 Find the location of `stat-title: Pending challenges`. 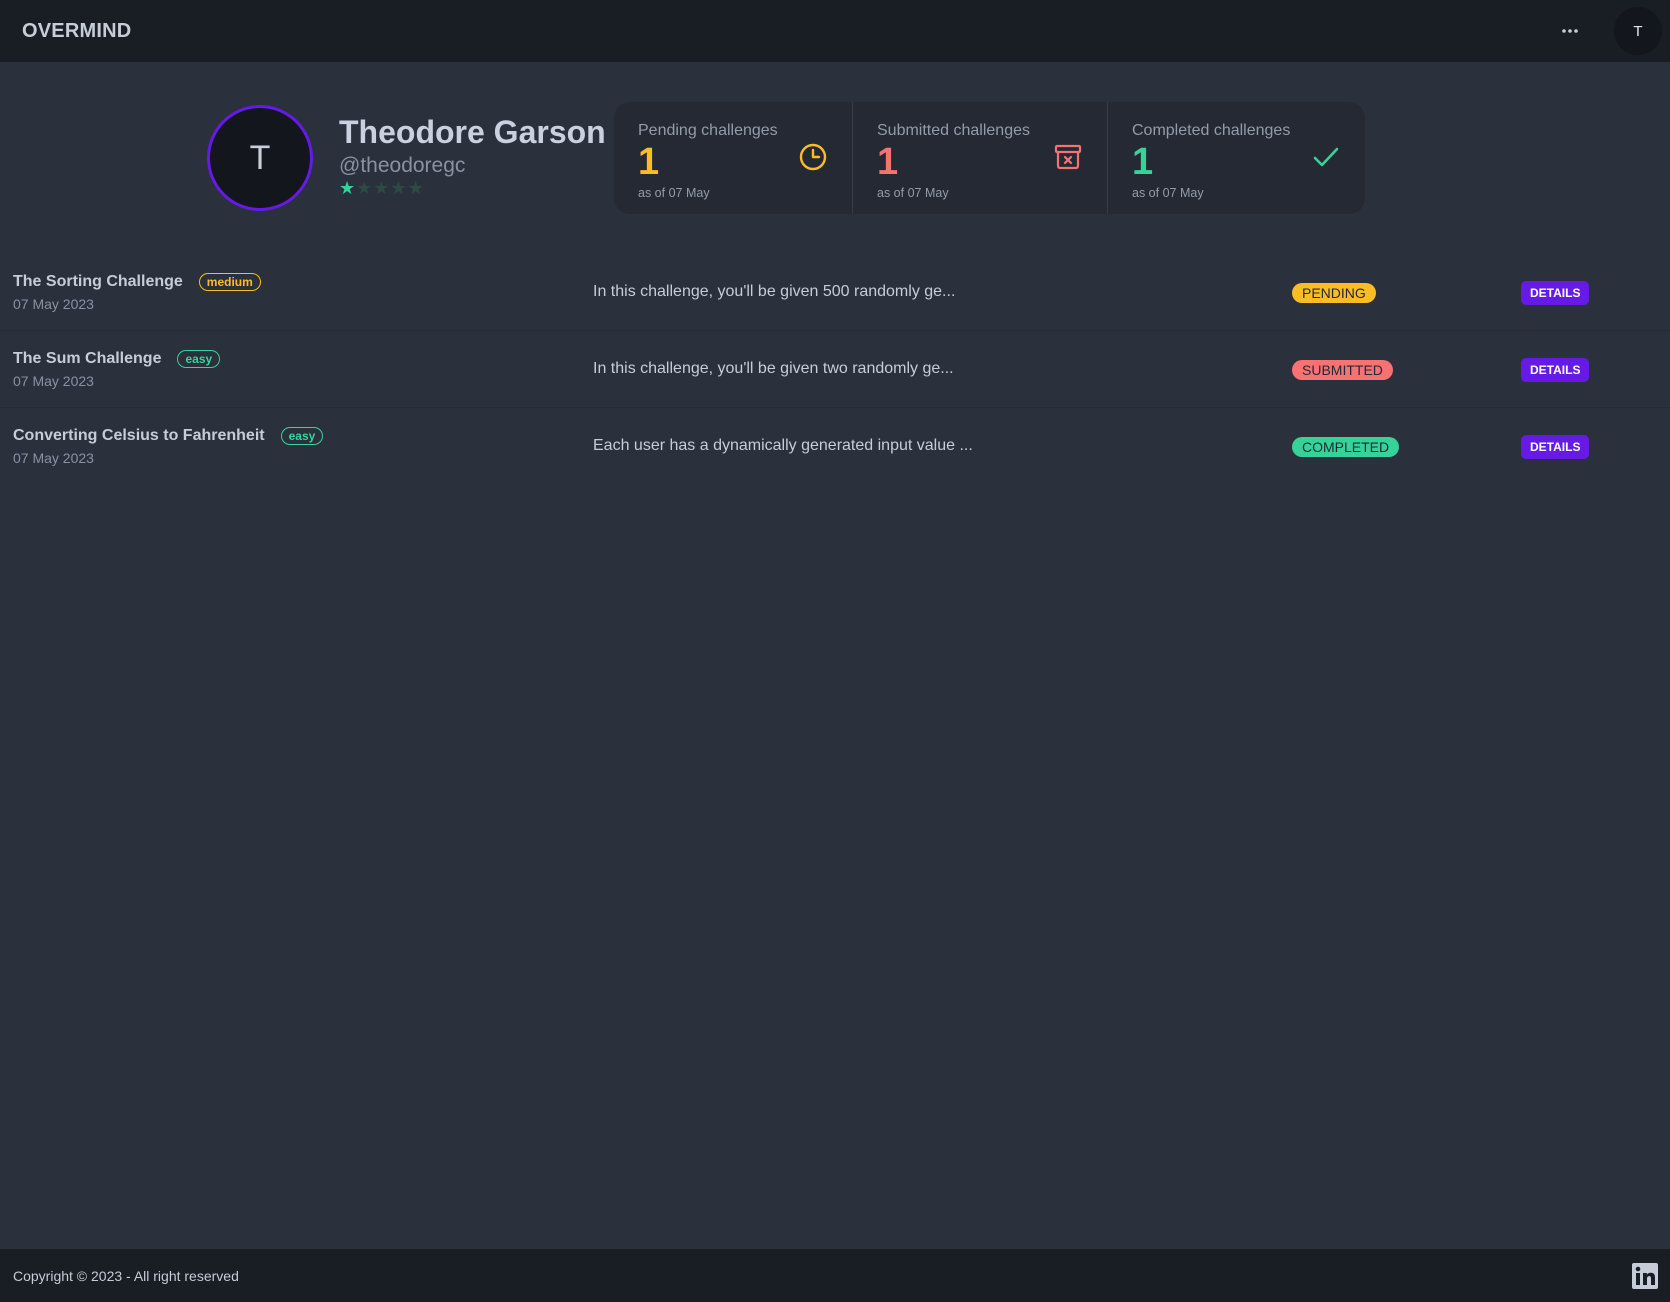

stat-title: Pending challenges is located at coordinates (708, 130).